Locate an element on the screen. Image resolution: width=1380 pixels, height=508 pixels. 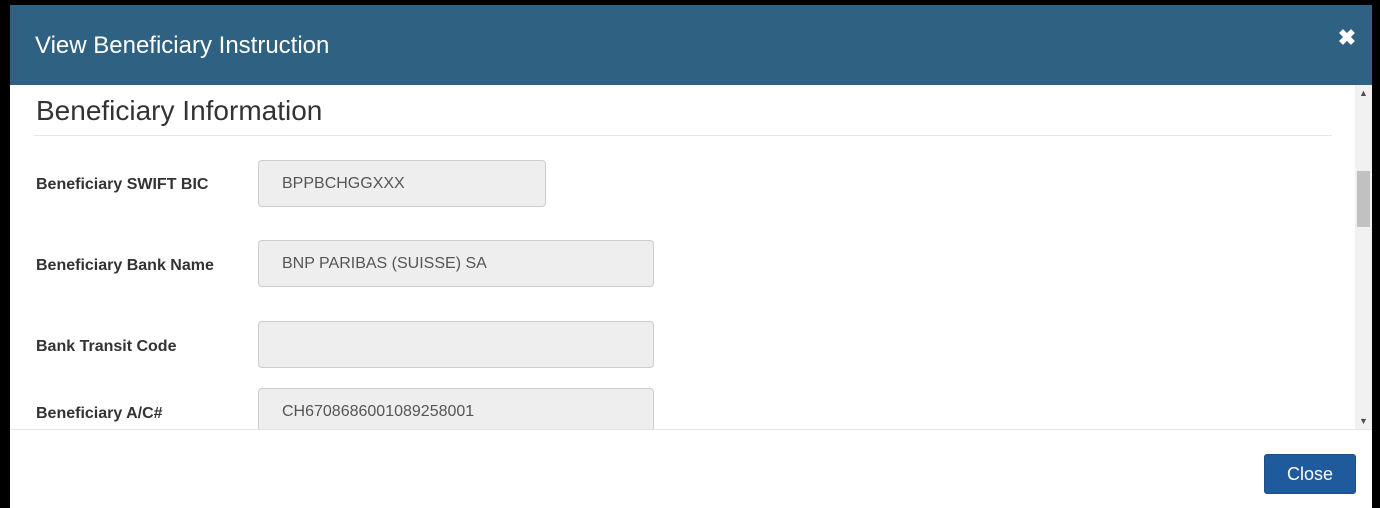
beneficiary-swift-bic-input is located at coordinates (402, 183).